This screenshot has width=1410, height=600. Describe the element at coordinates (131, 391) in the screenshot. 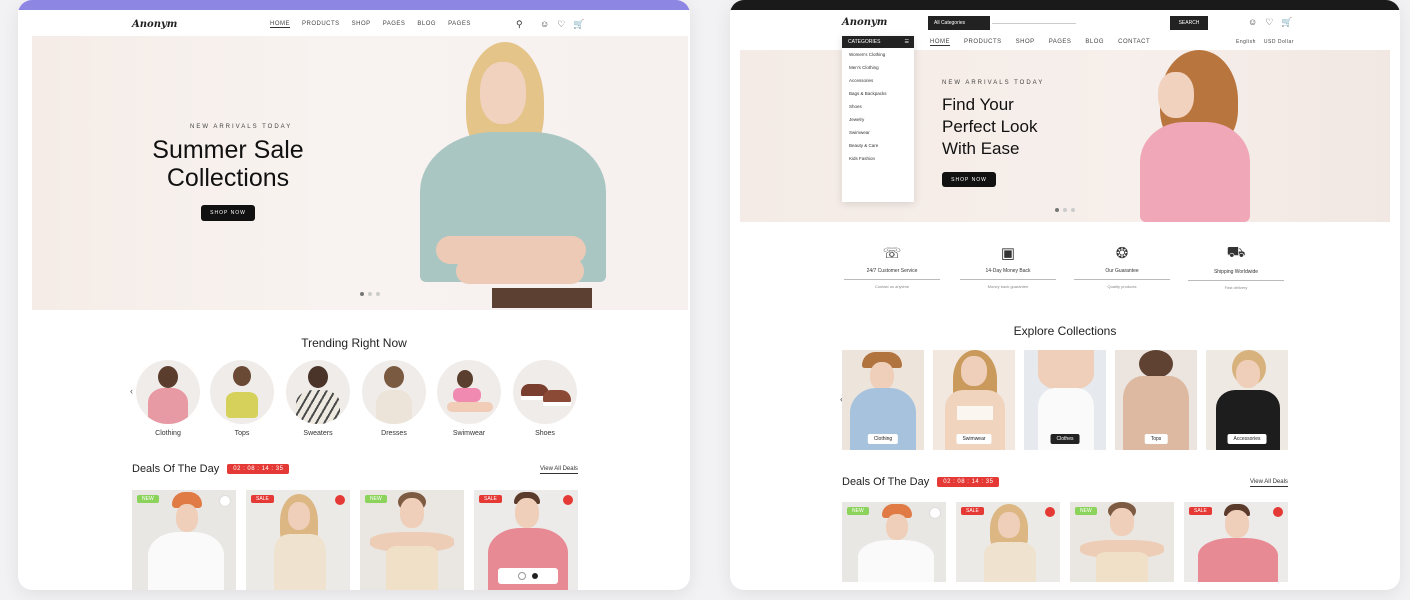

I see `chevron-left-icon: ‹` at that location.